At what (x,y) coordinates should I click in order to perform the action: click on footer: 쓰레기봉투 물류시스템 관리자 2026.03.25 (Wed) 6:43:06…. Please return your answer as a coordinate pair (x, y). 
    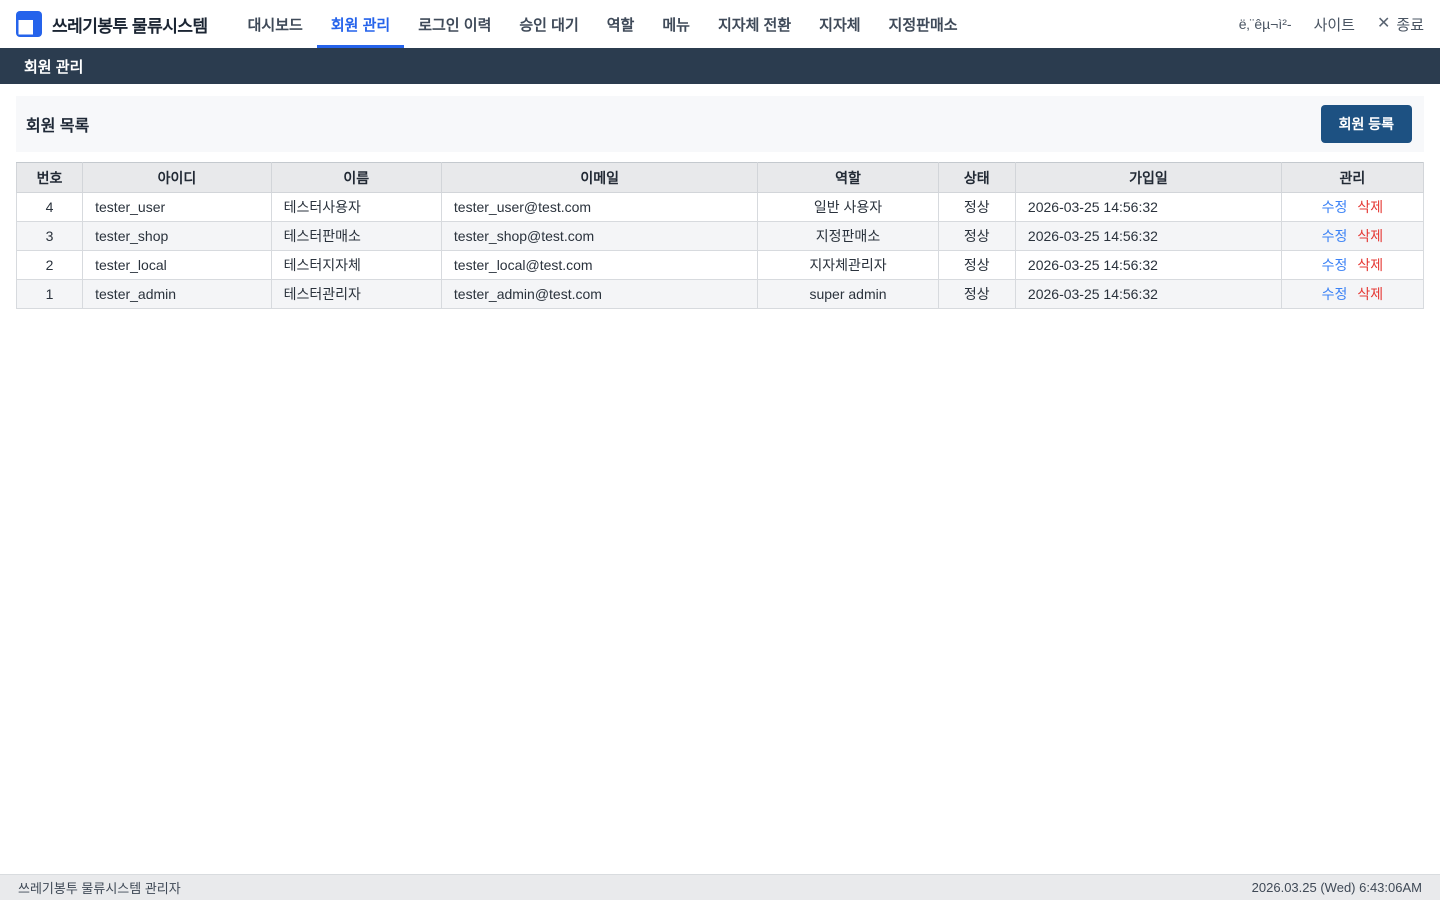
    Looking at the image, I should click on (720, 887).